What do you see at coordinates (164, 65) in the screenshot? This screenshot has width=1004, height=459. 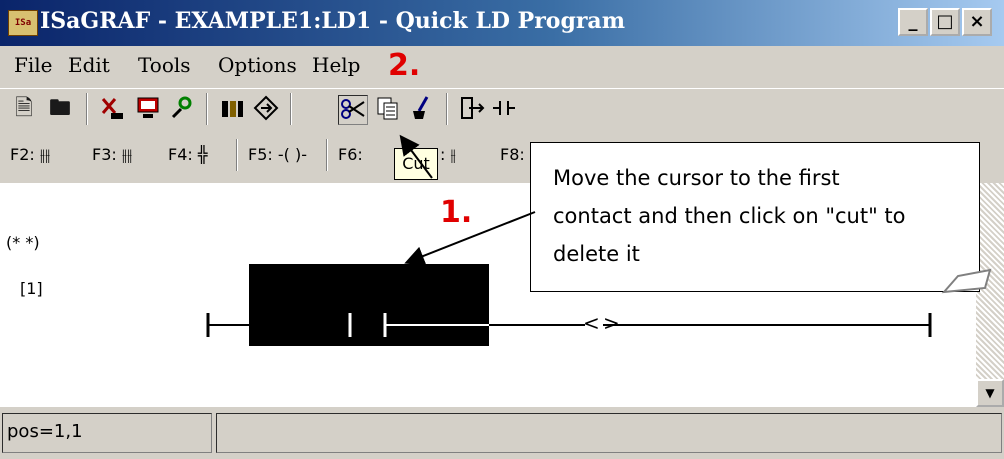 I see `menu-tools: Tools` at bounding box center [164, 65].